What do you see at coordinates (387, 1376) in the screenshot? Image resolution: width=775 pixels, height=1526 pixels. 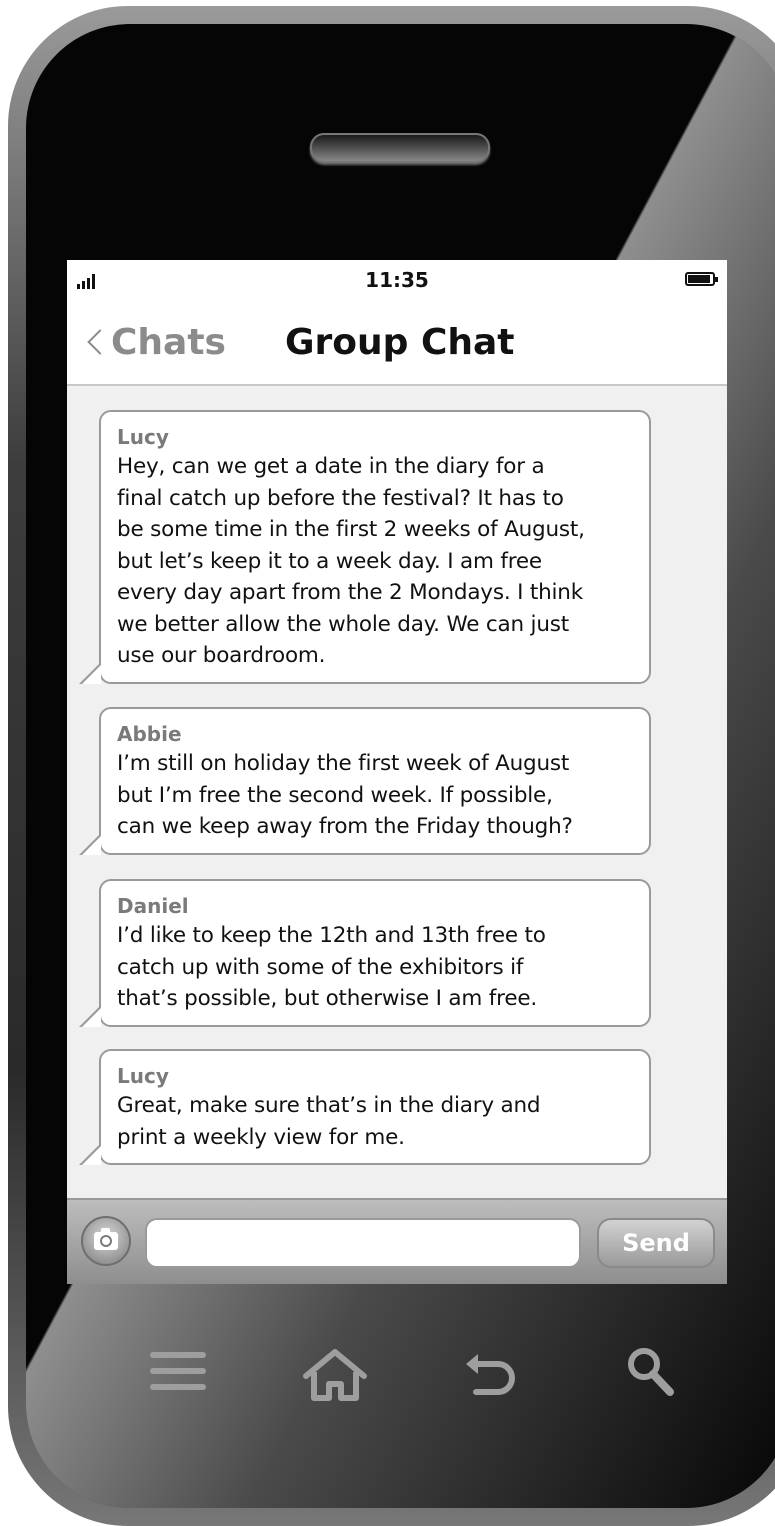 I see `device-nav-bar` at bounding box center [387, 1376].